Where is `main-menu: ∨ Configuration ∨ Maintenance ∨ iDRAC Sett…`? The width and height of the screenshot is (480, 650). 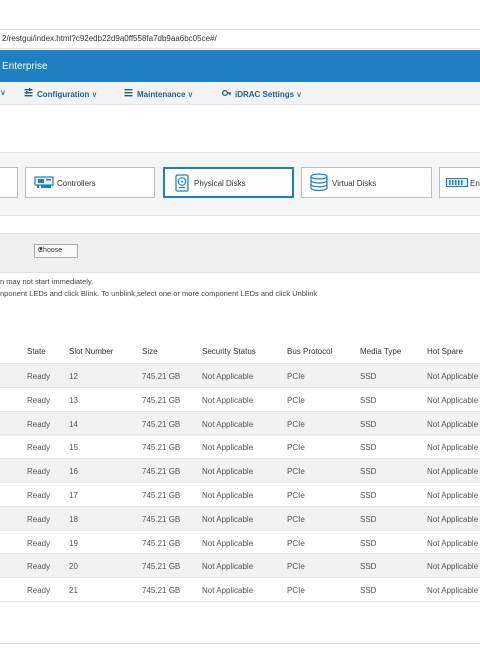
main-menu: ∨ Configuration ∨ Maintenance ∨ iDRAC Sett… is located at coordinates (240, 93).